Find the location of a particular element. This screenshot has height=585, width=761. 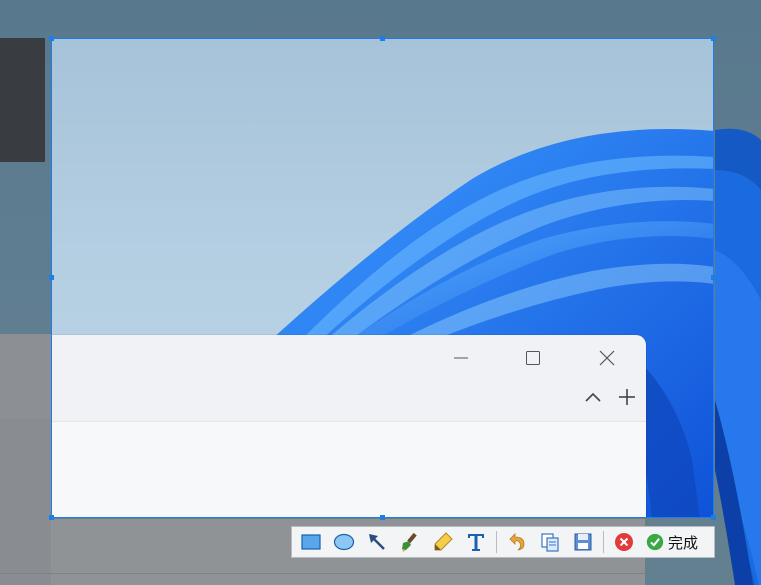

done-label: 完成 is located at coordinates (683, 542).